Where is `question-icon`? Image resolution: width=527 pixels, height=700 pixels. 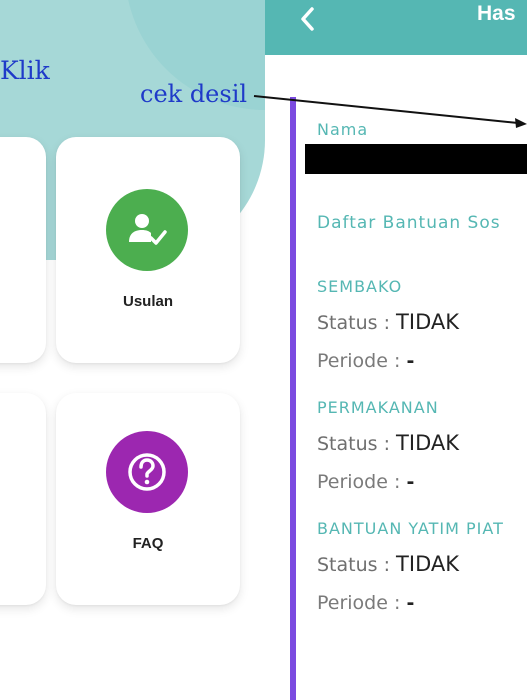 question-icon is located at coordinates (147, 472).